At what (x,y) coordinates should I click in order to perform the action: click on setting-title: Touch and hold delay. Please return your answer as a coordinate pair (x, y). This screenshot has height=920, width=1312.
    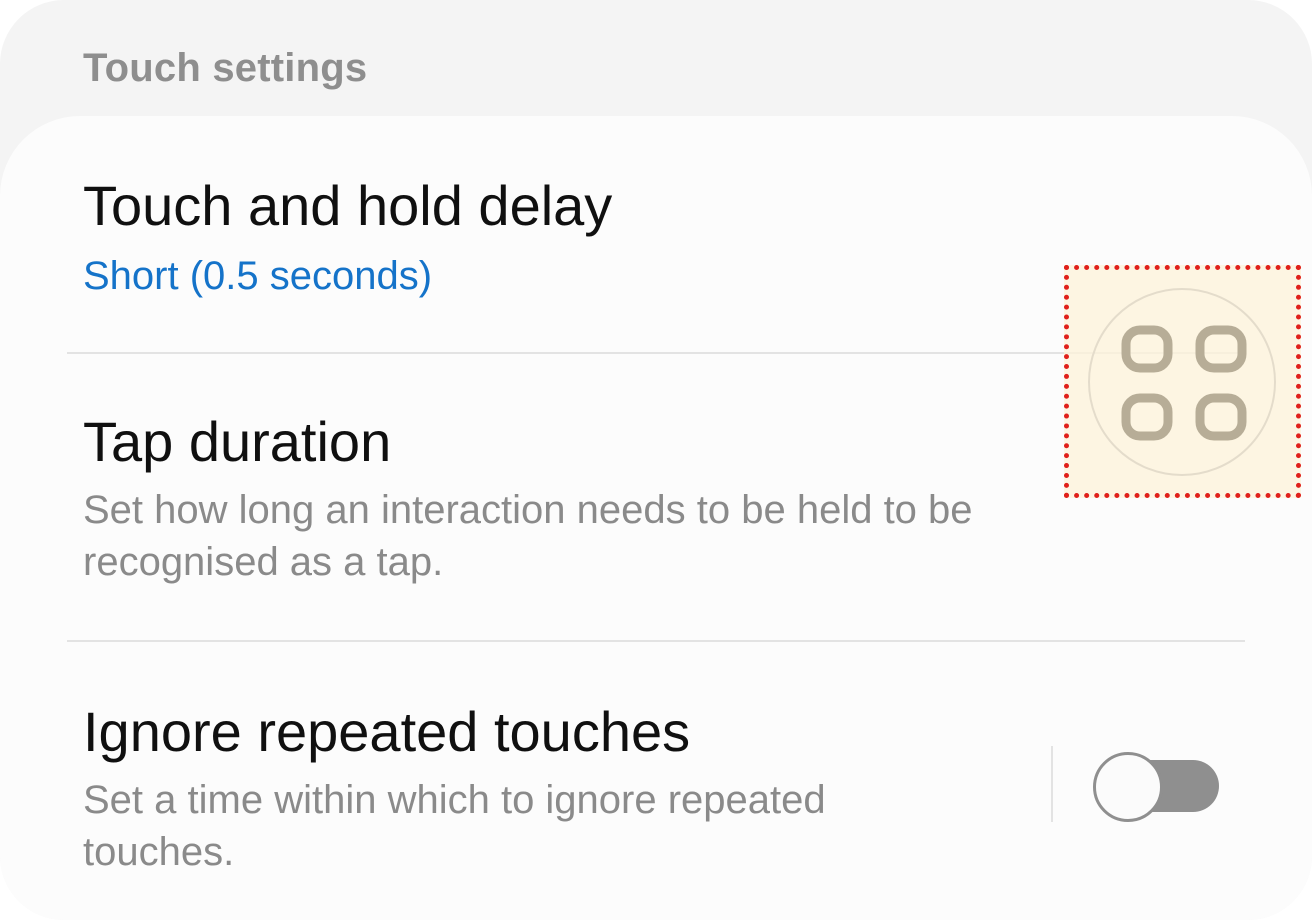
    Looking at the image, I should click on (348, 205).